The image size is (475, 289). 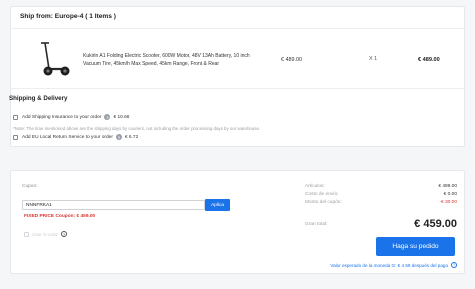 What do you see at coordinates (237, 18) in the screenshot?
I see `ship-from-header: Ship from: Europe-4 ( 1 Items )` at bounding box center [237, 18].